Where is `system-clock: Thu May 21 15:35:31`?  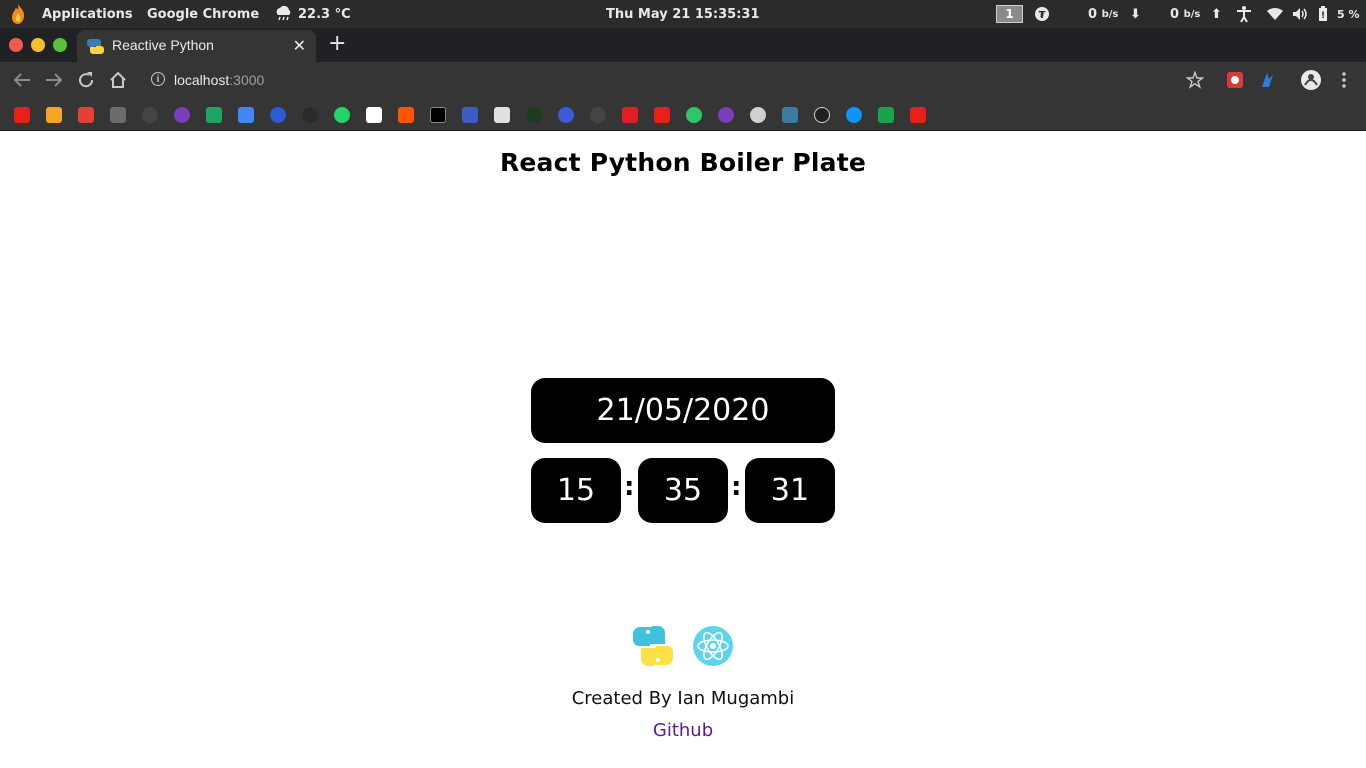
system-clock: Thu May 21 15:35:31 is located at coordinates (683, 14).